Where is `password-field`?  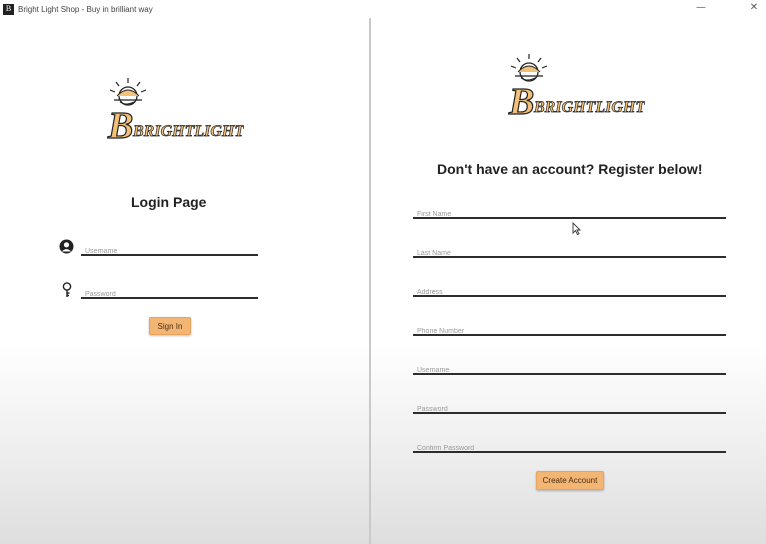
password-field is located at coordinates (169, 292).